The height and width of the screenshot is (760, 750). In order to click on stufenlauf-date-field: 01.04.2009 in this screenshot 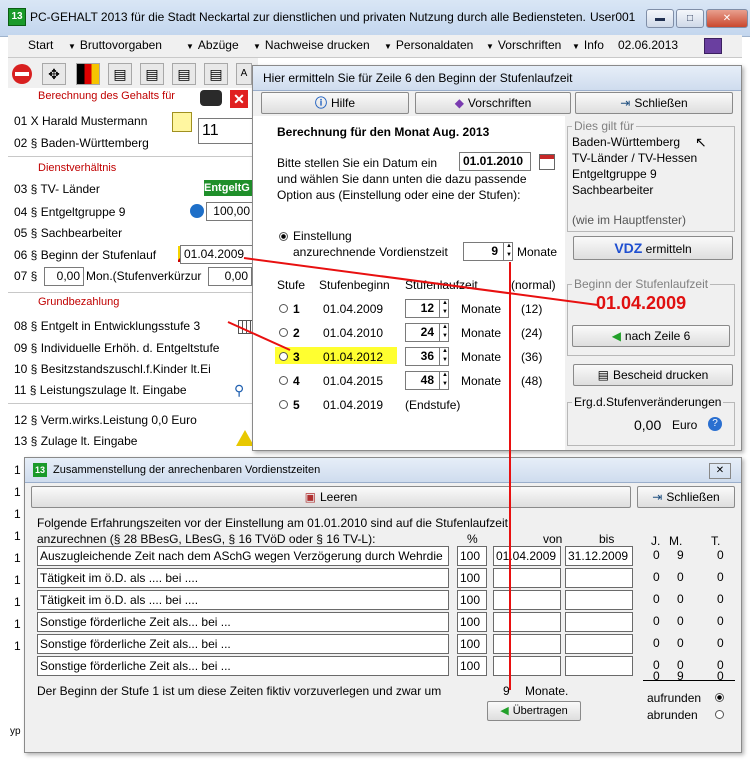, I will do `click(217, 254)`.